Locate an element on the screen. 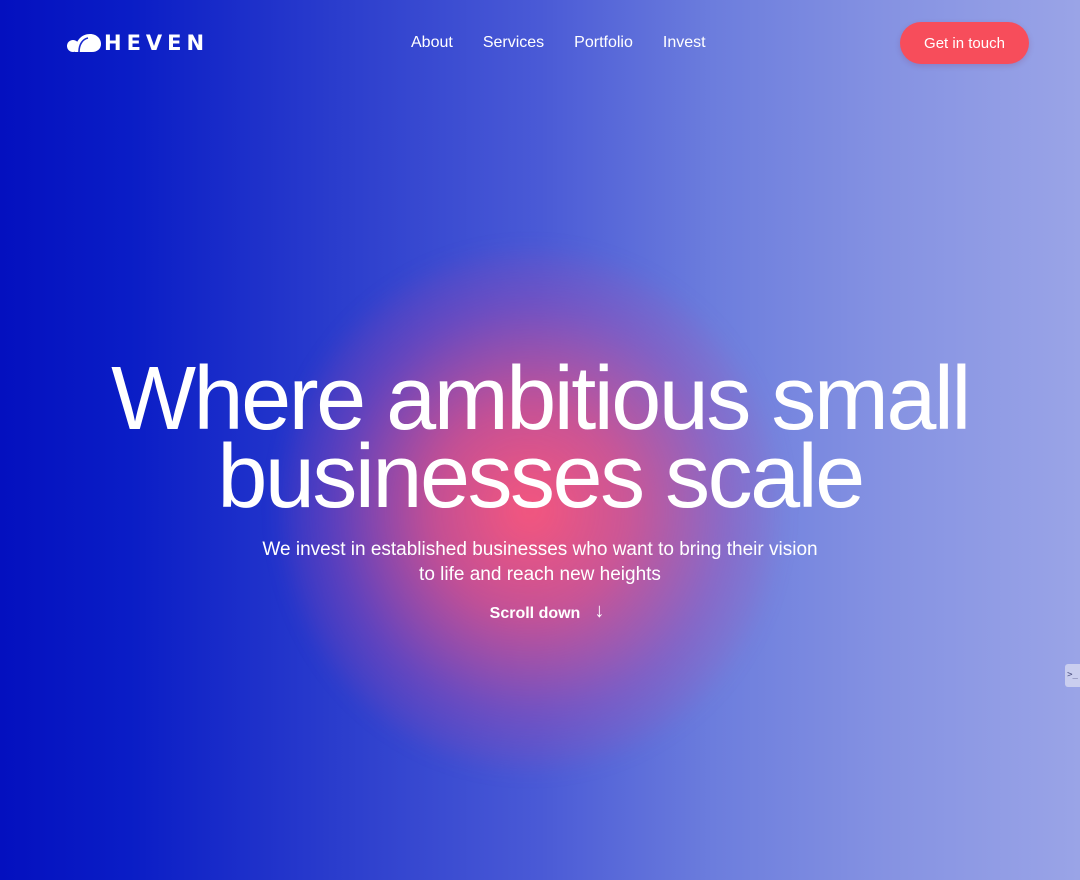  terminal-icon: >_ is located at coordinates (1072, 675).